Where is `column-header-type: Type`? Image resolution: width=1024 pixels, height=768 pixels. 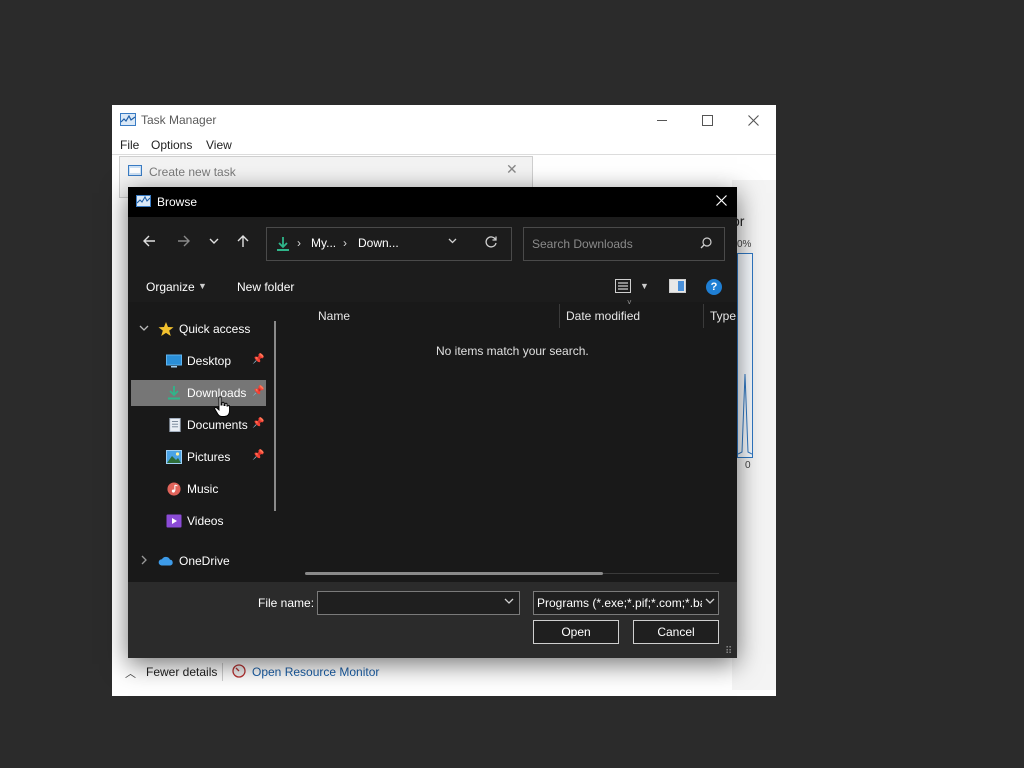
column-header-type: Type is located at coordinates (723, 316).